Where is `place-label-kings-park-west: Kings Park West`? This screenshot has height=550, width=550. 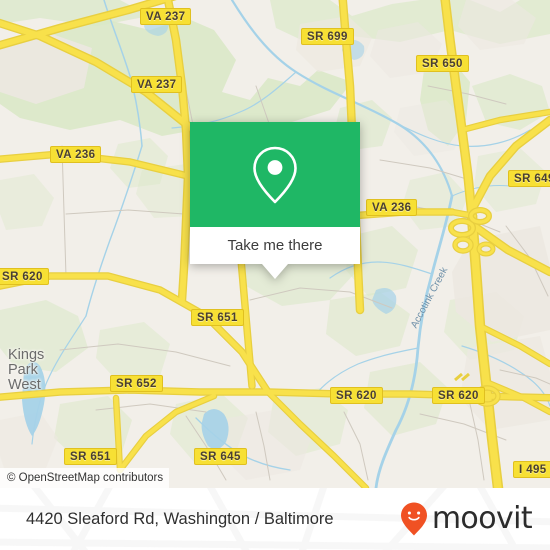
place-label-kings-park-west: Kings Park West is located at coordinates (26, 370).